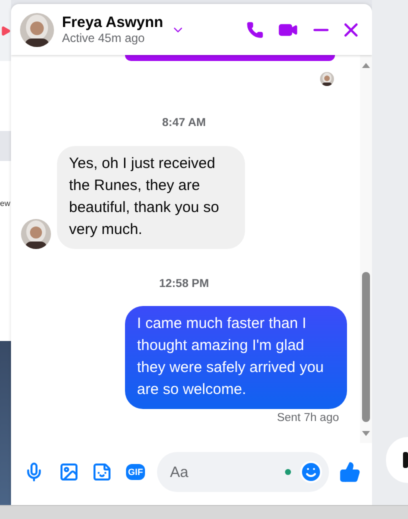  I want to click on timestamp: 8:47 AM, so click(184, 123).